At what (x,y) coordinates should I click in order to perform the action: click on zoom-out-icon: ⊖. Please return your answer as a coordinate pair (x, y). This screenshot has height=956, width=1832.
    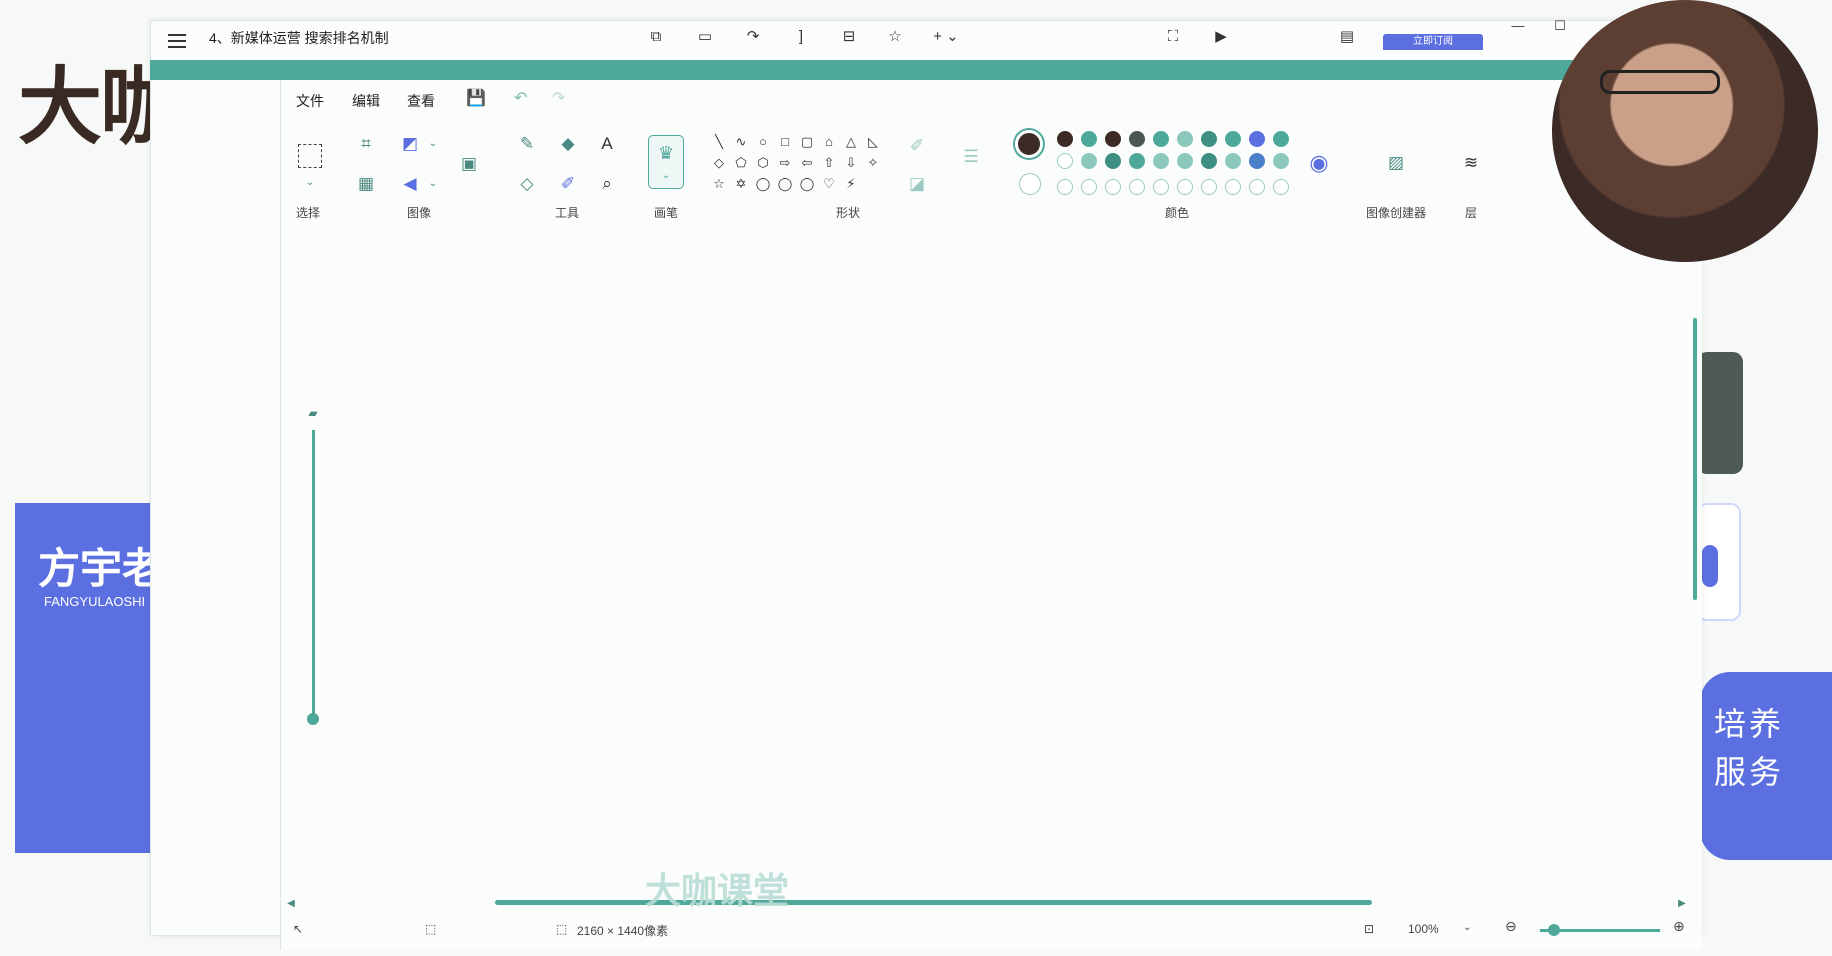
    Looking at the image, I should click on (1511, 926).